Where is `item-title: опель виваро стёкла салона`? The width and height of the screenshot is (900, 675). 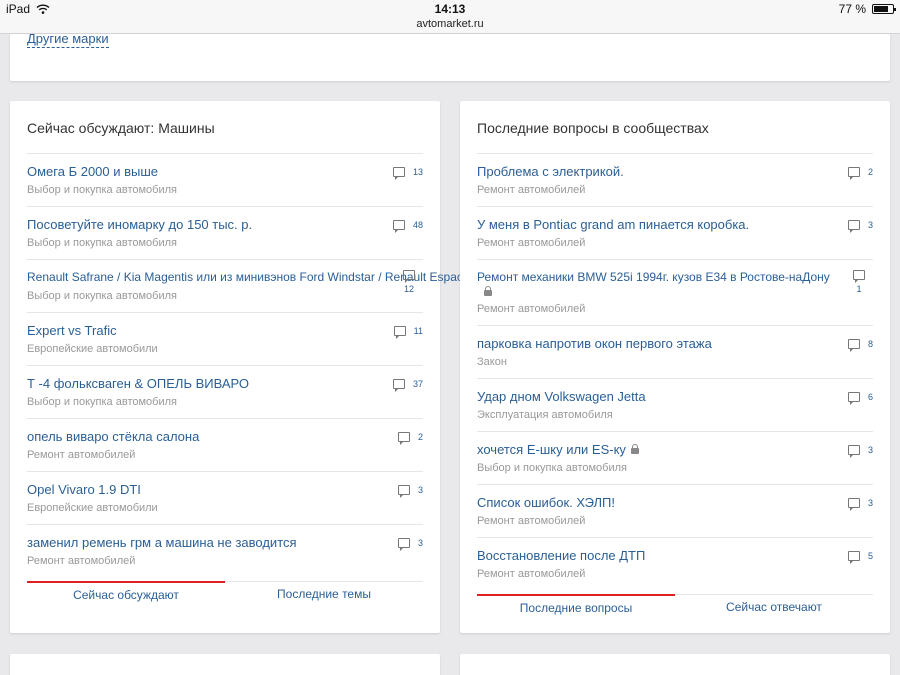
item-title: опель виваро стёкла салона is located at coordinates (113, 436).